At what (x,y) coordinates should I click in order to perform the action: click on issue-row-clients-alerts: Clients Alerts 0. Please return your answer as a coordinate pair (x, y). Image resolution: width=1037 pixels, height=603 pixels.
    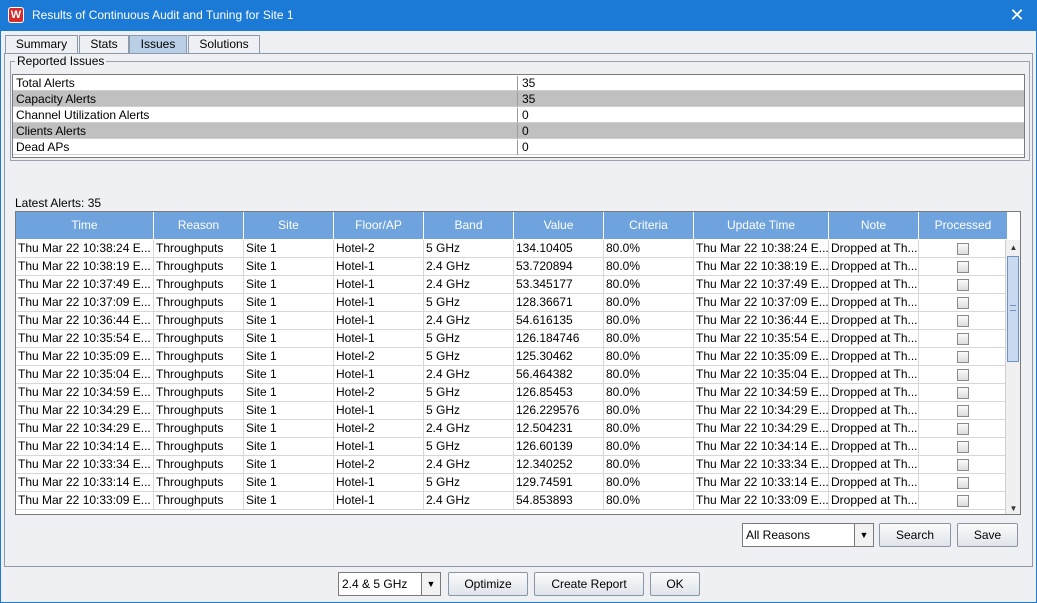
    Looking at the image, I should click on (518, 131).